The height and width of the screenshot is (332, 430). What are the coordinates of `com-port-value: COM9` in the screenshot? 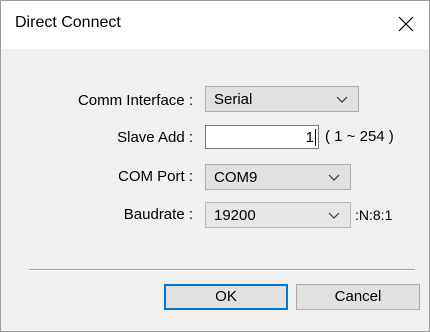 It's located at (236, 177).